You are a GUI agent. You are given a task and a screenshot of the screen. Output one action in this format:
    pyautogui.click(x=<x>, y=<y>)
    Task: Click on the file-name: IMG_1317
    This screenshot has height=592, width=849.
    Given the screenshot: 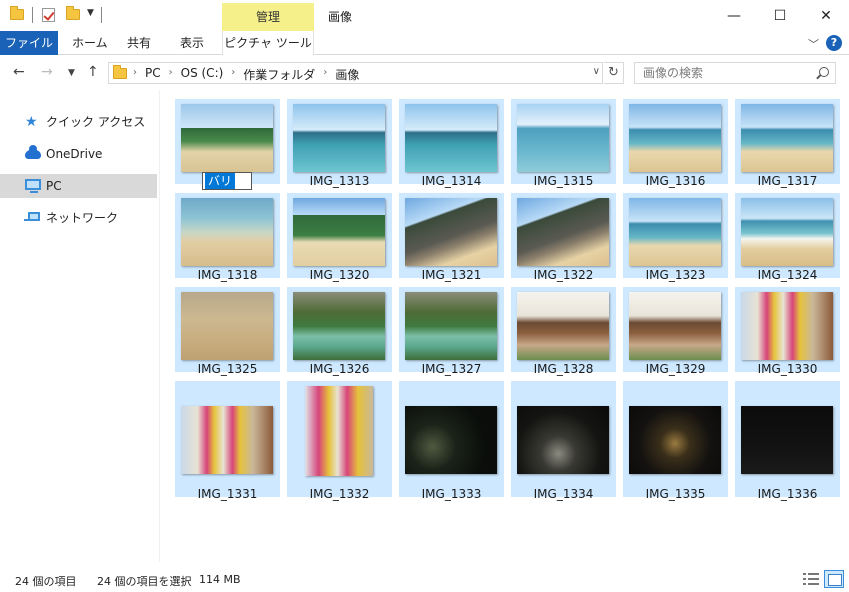 What is the action you would take?
    pyautogui.click(x=787, y=181)
    